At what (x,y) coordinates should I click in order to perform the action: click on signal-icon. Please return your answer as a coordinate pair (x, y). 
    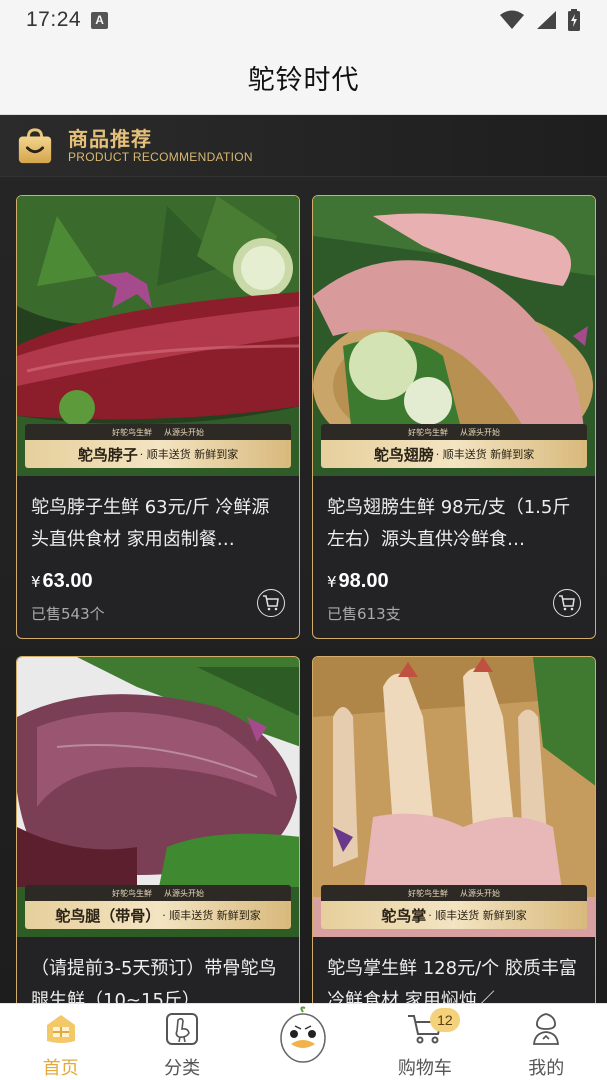
    Looking at the image, I should click on (546, 20).